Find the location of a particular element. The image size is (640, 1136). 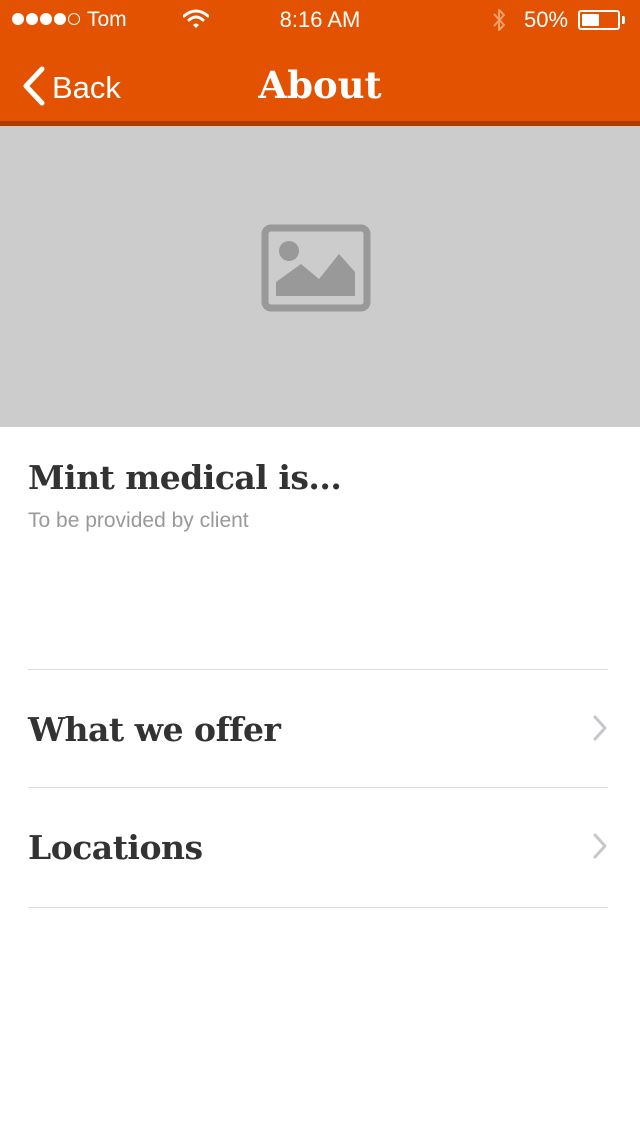

menu-item-locations: Locations is located at coordinates (318, 847).